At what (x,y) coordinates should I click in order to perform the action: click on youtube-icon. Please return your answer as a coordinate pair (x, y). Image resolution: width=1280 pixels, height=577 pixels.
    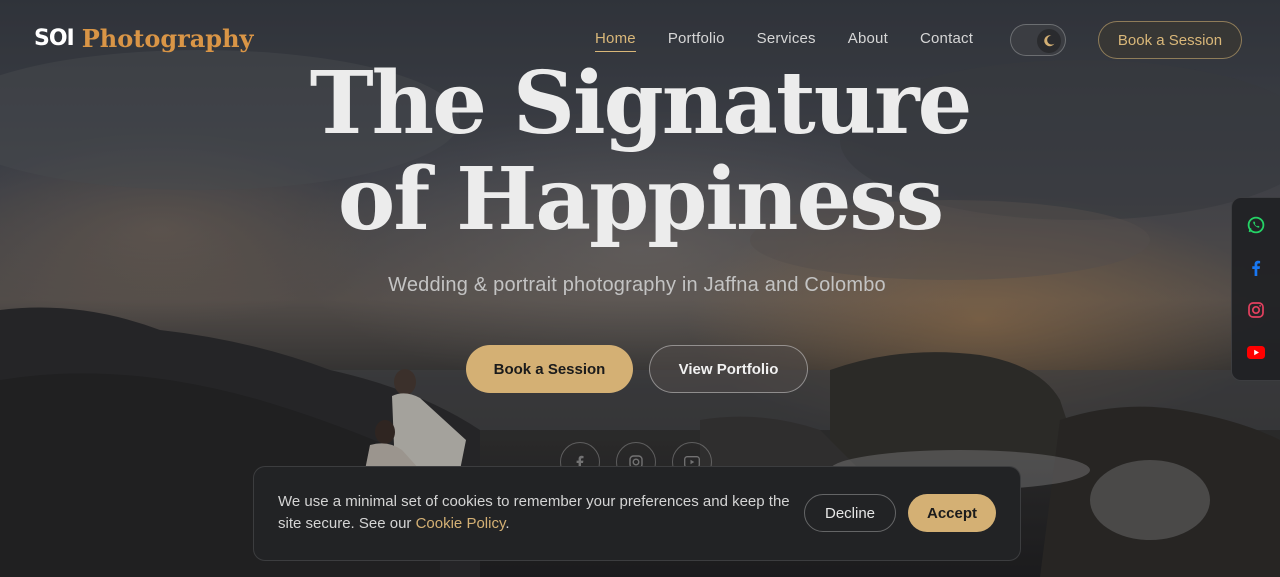
    Looking at the image, I should click on (1256, 353).